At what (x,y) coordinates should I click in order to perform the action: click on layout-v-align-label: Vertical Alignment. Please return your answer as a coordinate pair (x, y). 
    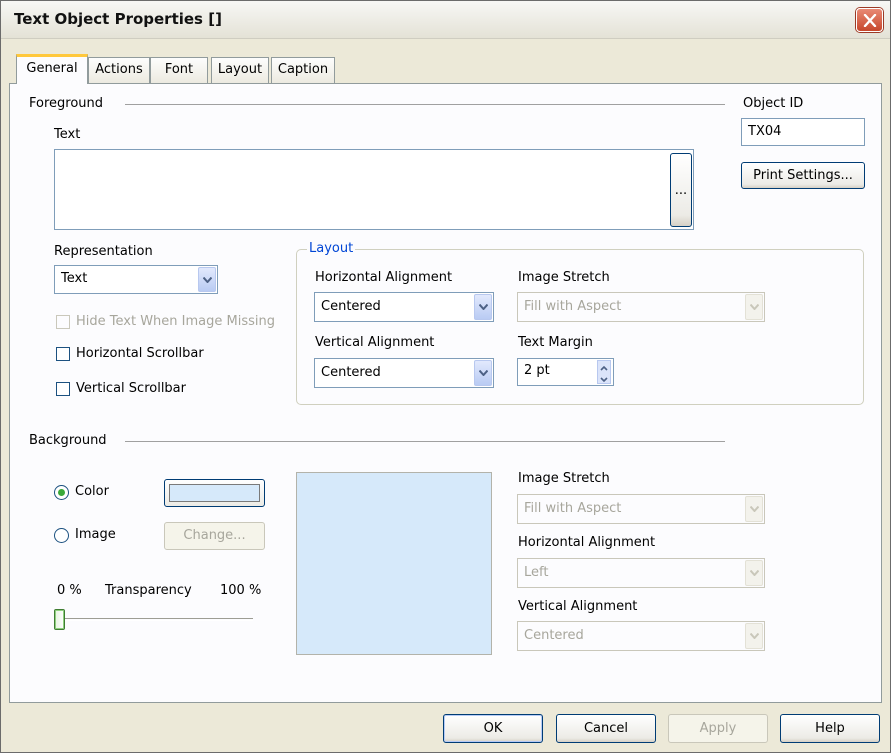
    Looking at the image, I should click on (375, 342).